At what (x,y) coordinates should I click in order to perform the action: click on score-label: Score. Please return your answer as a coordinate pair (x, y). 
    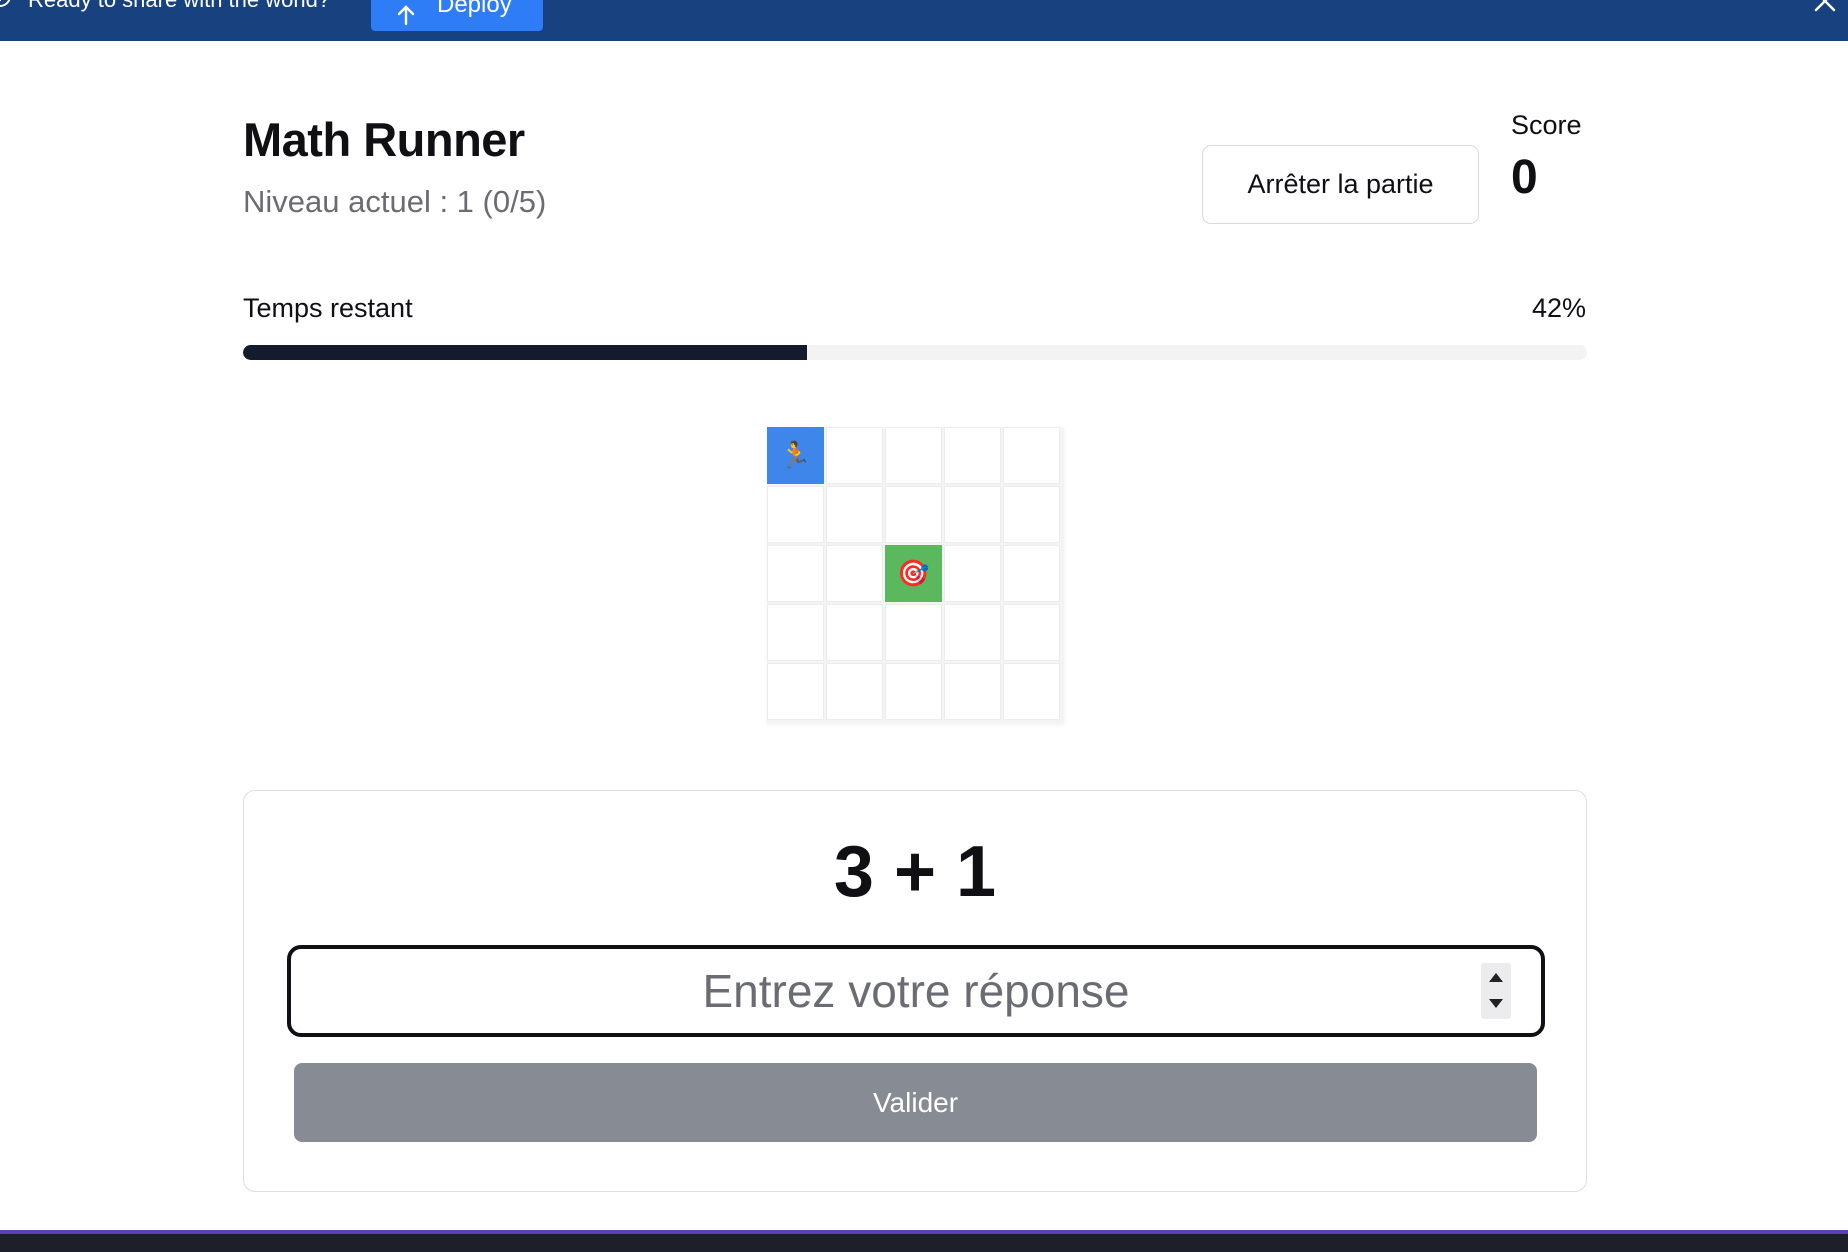
    Looking at the image, I should click on (1546, 125).